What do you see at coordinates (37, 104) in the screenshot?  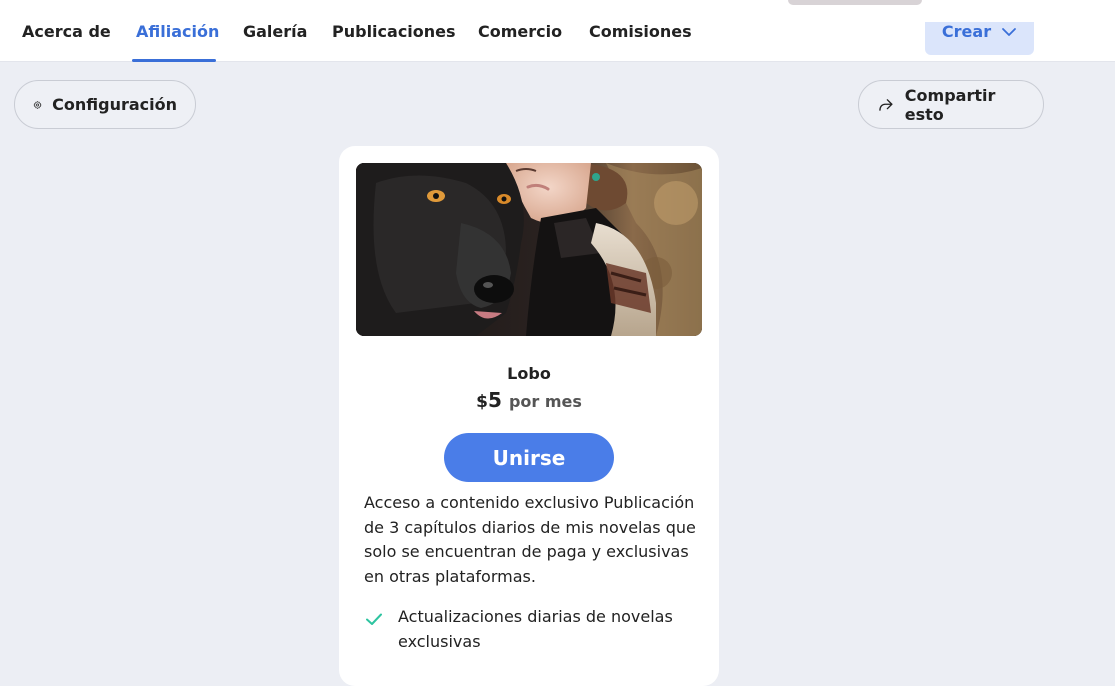 I see `gear-icon` at bounding box center [37, 104].